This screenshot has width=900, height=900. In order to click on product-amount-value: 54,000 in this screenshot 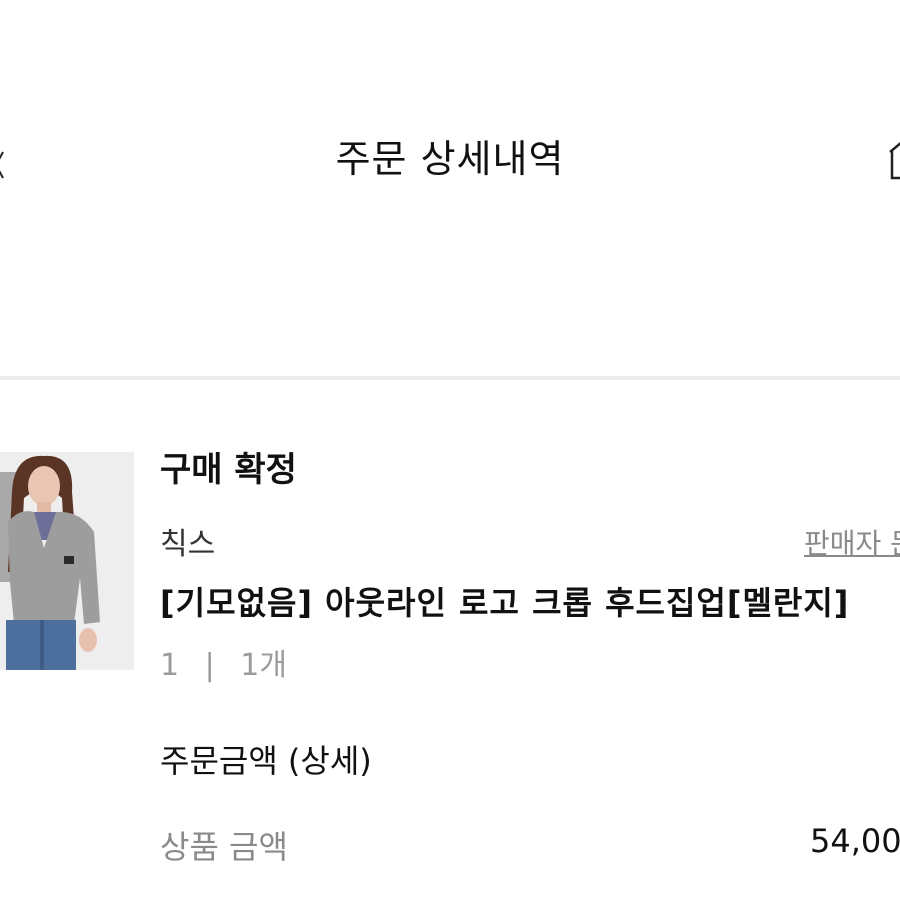, I will do `click(855, 841)`.